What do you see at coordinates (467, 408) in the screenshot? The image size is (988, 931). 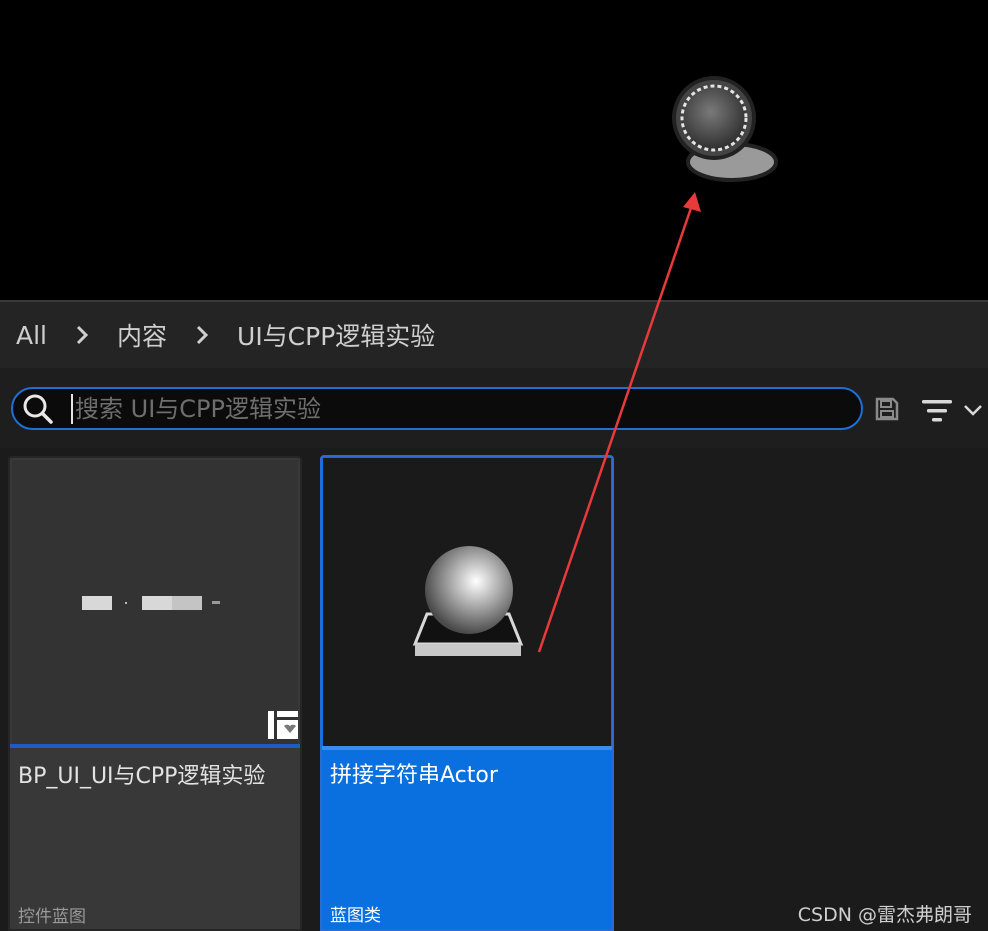 I see `search-input` at bounding box center [467, 408].